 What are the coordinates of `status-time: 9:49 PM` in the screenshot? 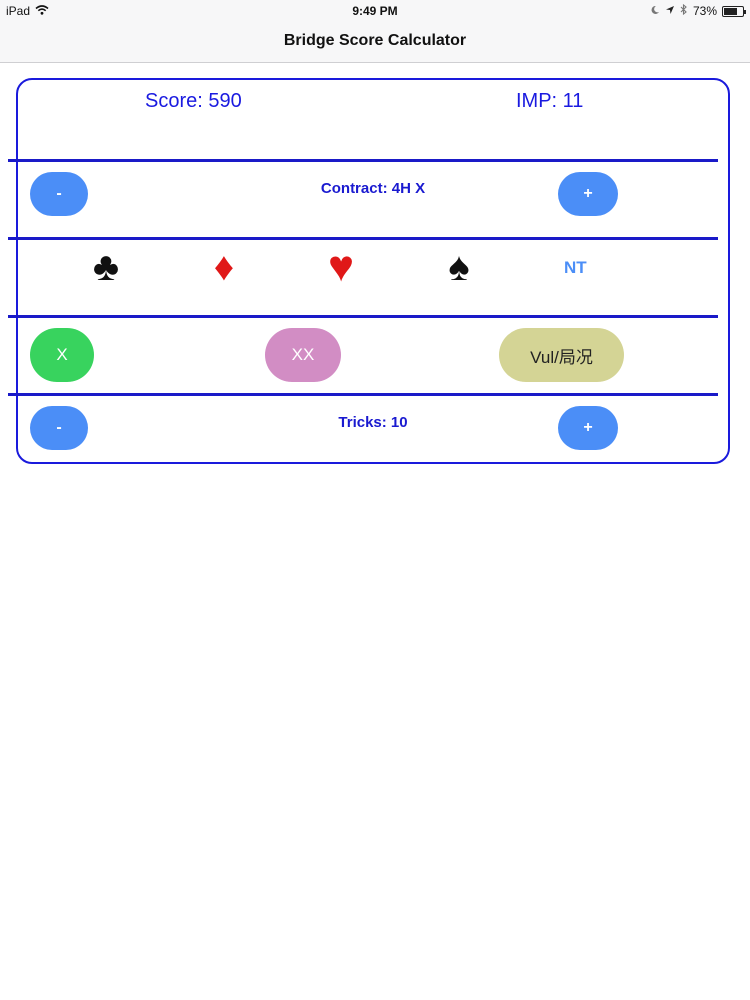 It's located at (375, 11).